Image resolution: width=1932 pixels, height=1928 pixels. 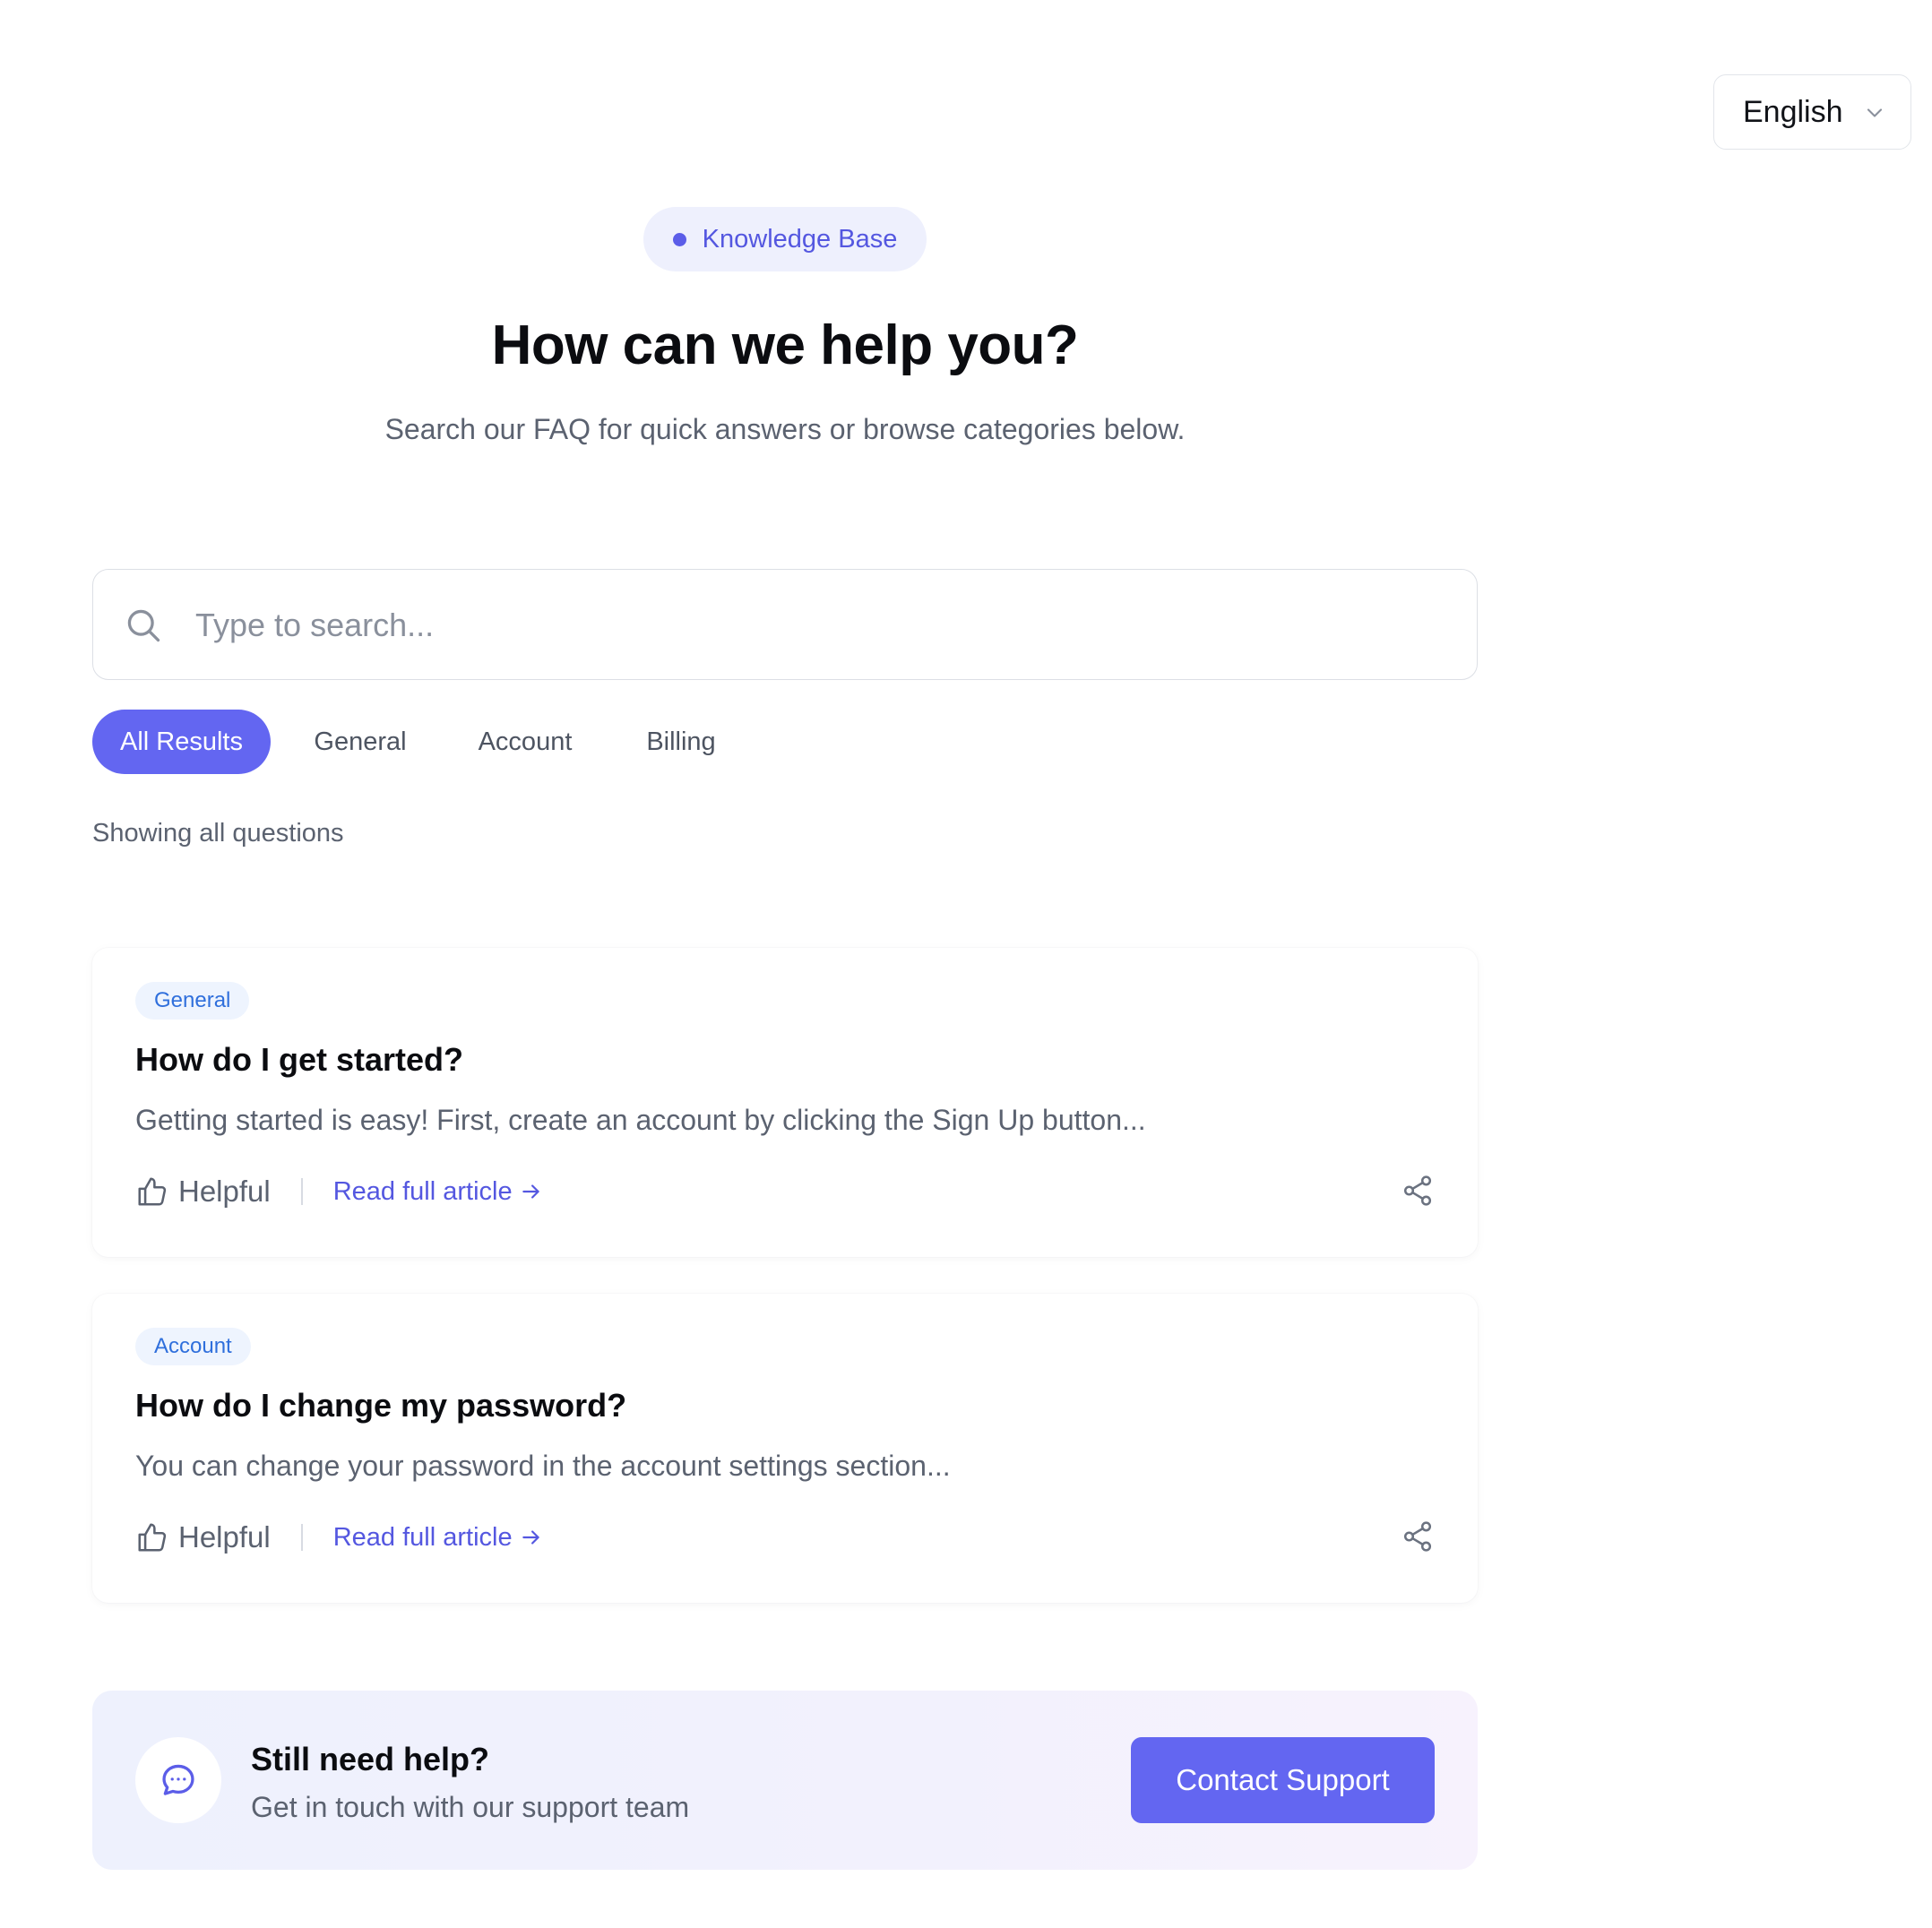 What do you see at coordinates (800, 239) in the screenshot?
I see `badge-label: Knowledge Base` at bounding box center [800, 239].